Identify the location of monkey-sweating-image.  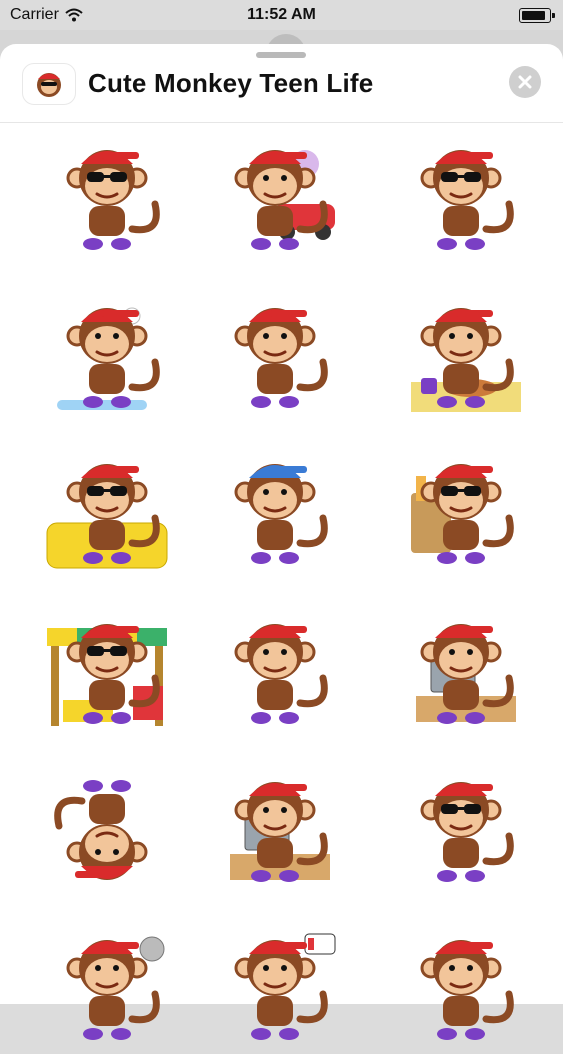
(467, 990).